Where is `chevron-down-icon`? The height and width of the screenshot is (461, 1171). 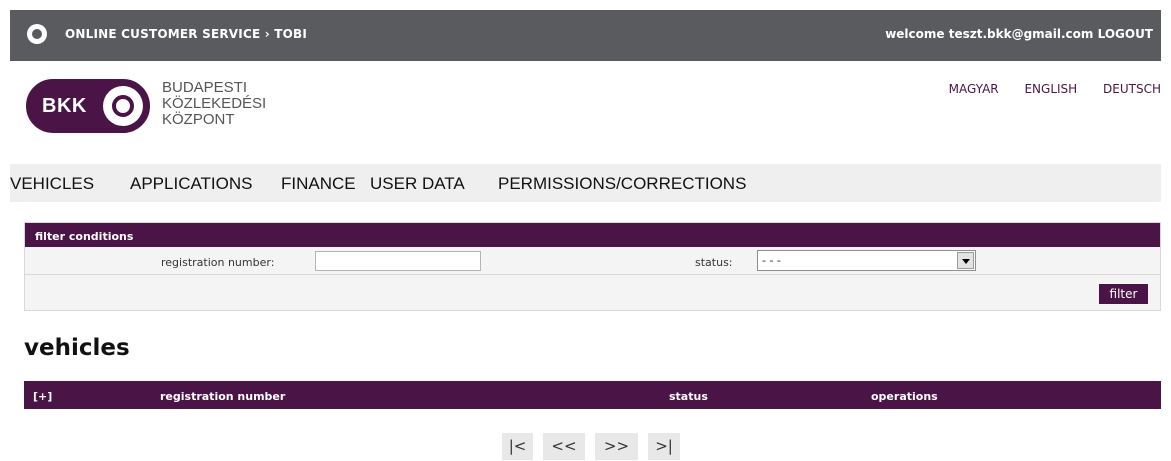 chevron-down-icon is located at coordinates (965, 260).